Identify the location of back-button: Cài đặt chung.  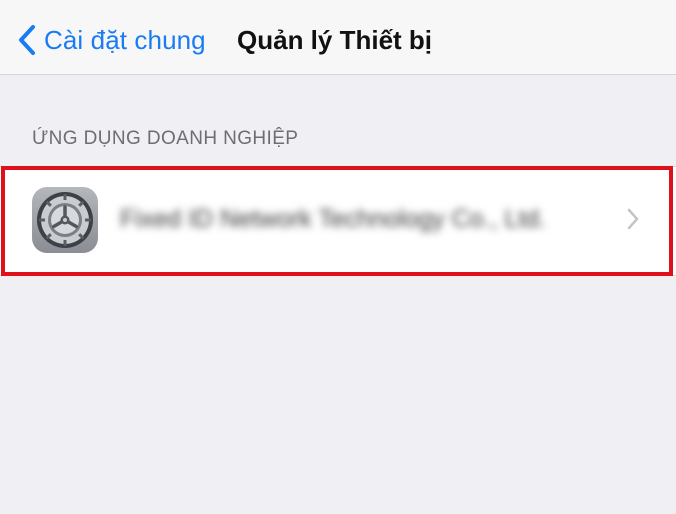
(112, 40).